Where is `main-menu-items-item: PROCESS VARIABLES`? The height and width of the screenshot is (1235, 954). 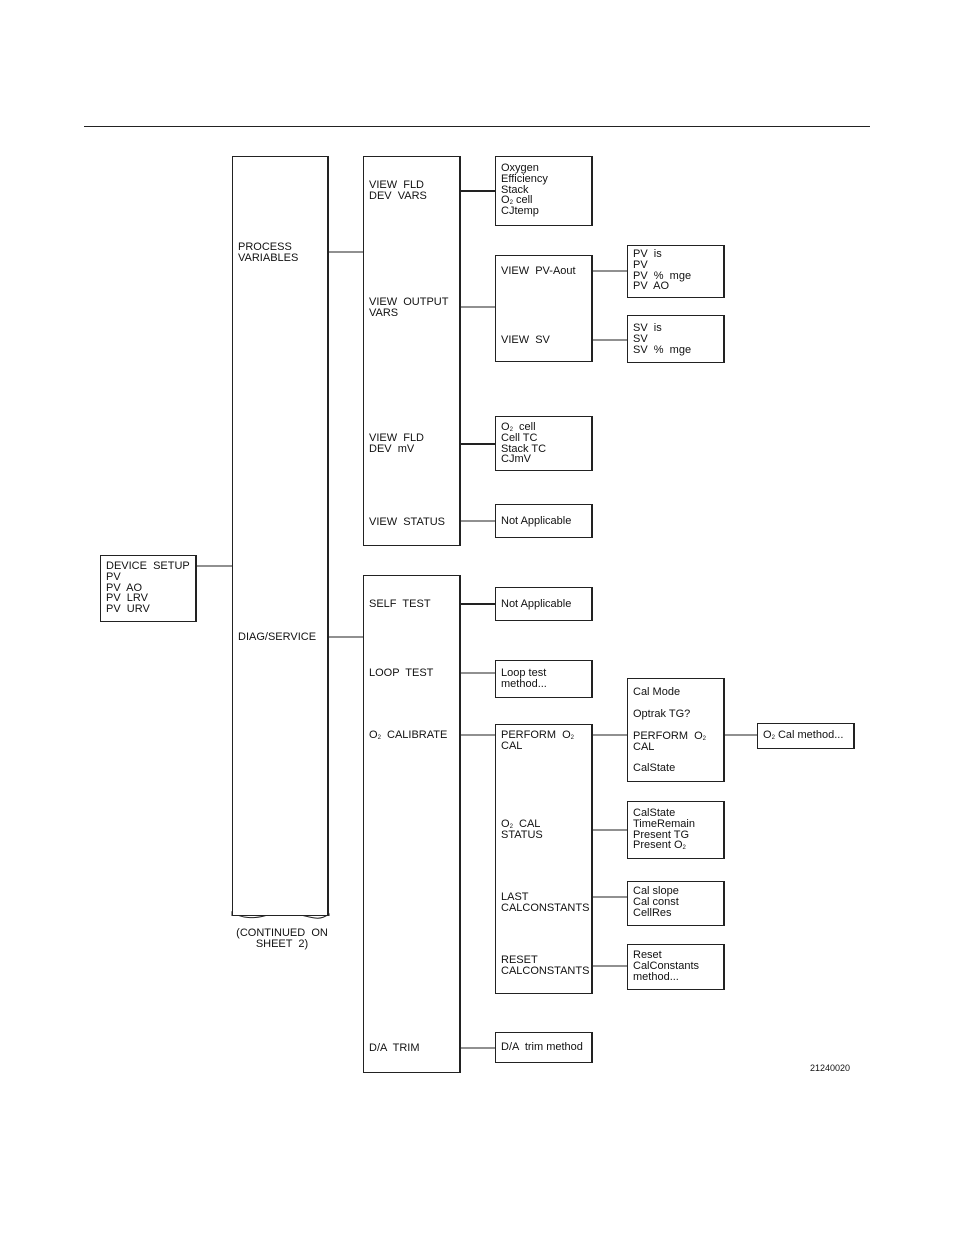 main-menu-items-item: PROCESS VARIABLES is located at coordinates (268, 253).